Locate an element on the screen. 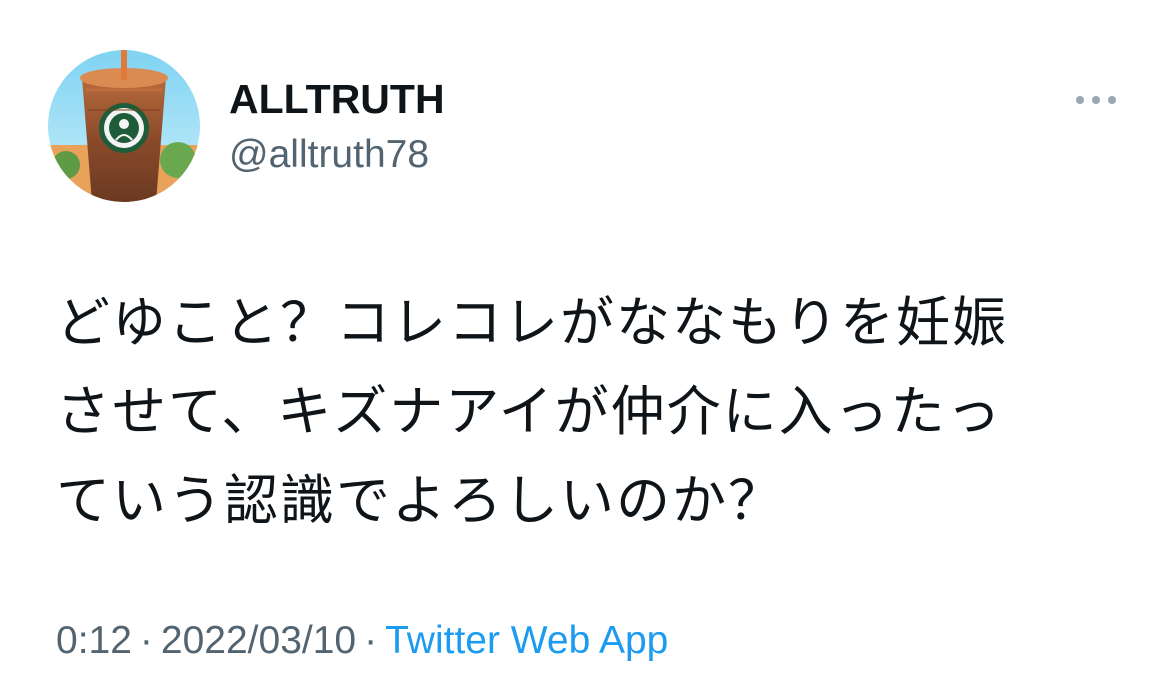 This screenshot has width=1170, height=700. avatar-image is located at coordinates (124, 126).